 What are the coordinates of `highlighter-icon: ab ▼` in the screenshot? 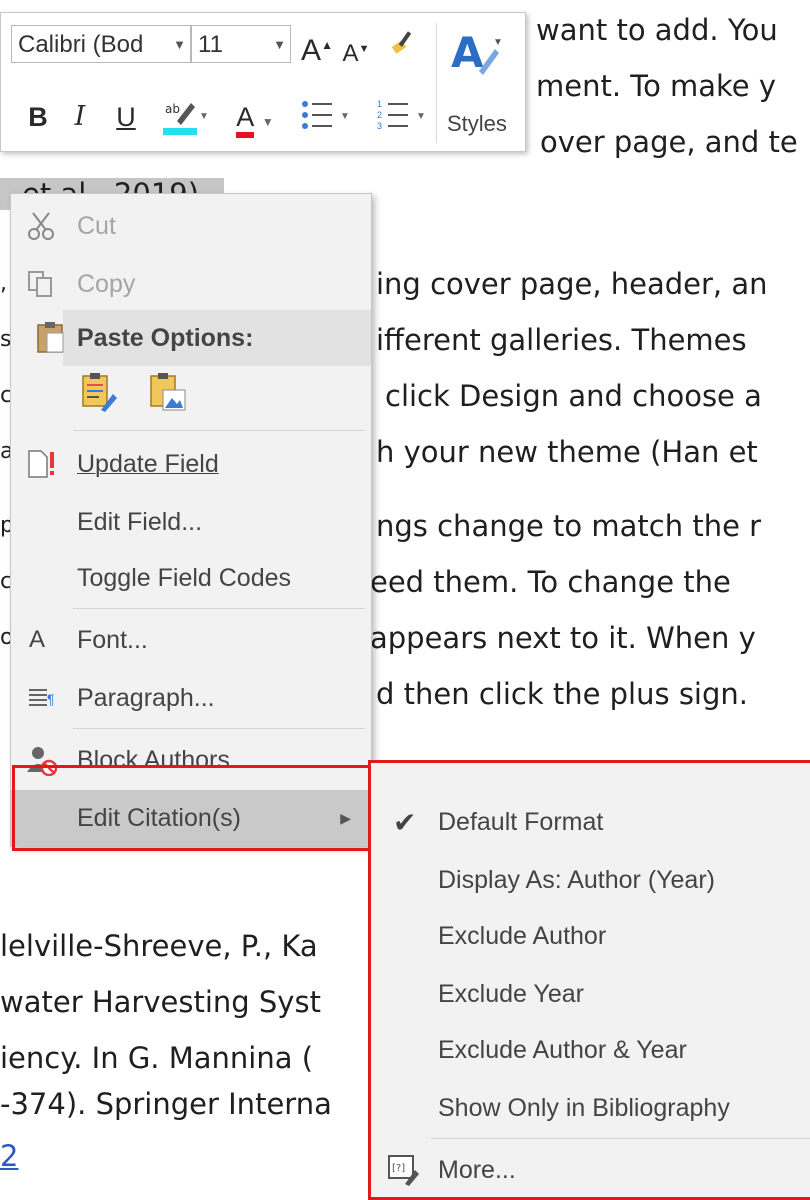 It's located at (186, 118).